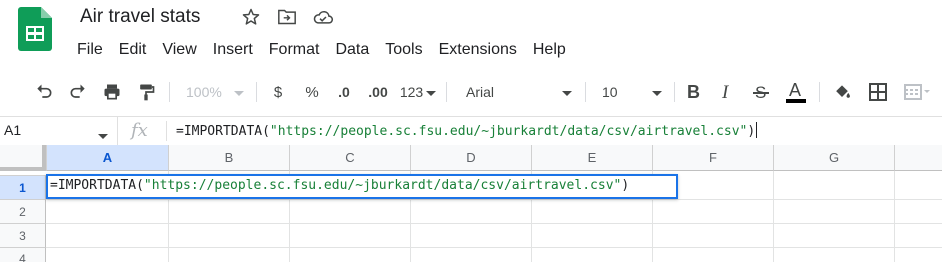  I want to click on column-header-e: E, so click(591, 158).